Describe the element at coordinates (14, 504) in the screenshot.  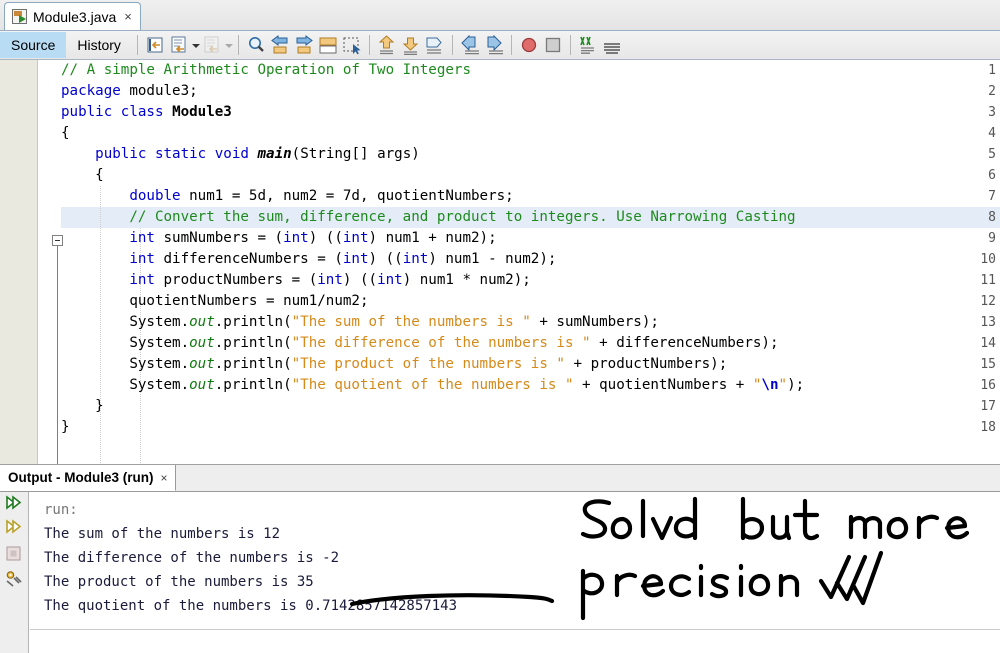
I see `rerun-icon` at that location.